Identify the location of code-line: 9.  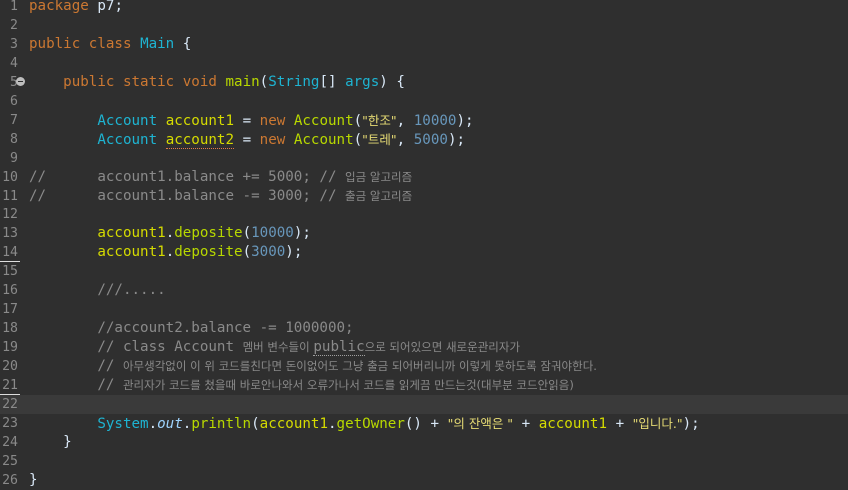
(424, 158).